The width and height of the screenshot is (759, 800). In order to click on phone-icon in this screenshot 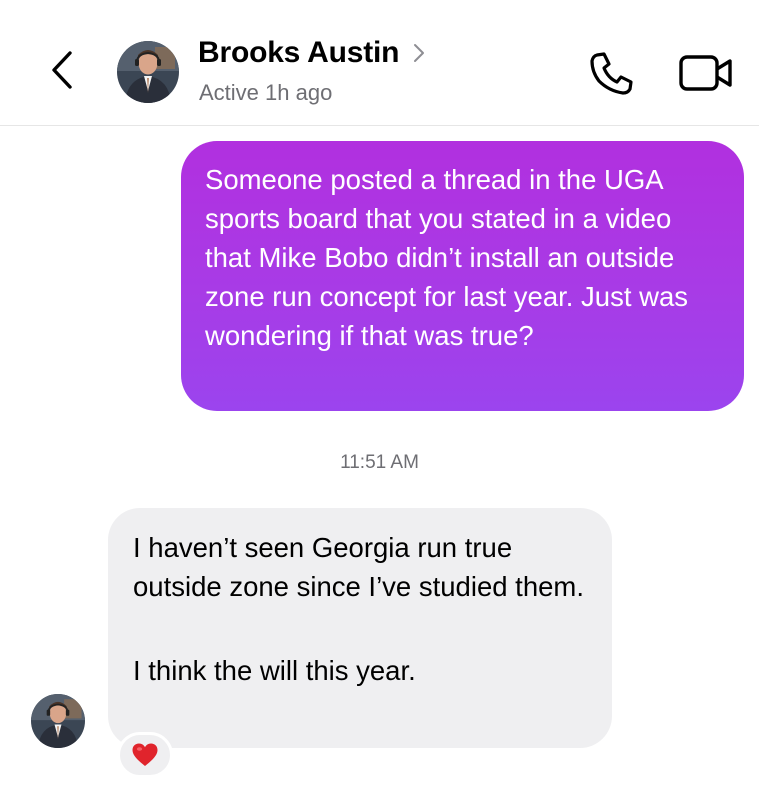, I will do `click(611, 73)`.